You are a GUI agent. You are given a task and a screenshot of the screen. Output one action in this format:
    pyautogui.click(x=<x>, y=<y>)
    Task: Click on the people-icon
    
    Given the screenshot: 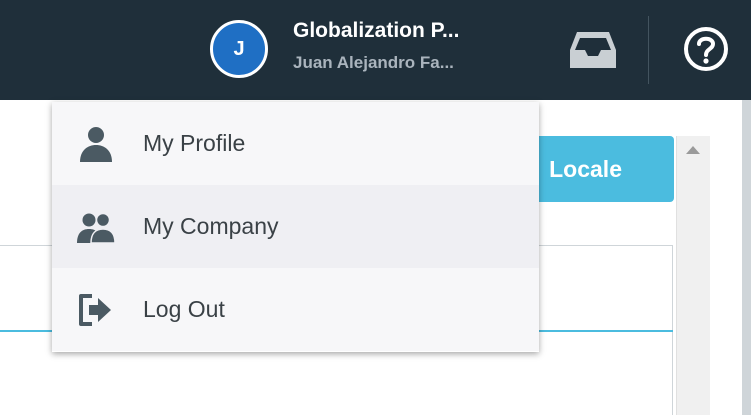 What is the action you would take?
    pyautogui.click(x=96, y=227)
    